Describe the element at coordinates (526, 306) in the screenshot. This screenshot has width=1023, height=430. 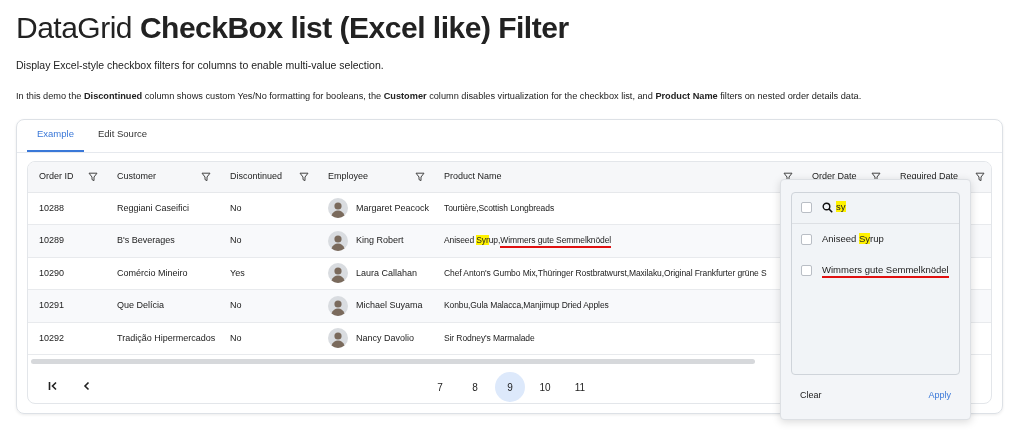
I see `table-cell: Konbu,Gula Malacca,Manjimup Dried Apples` at that location.